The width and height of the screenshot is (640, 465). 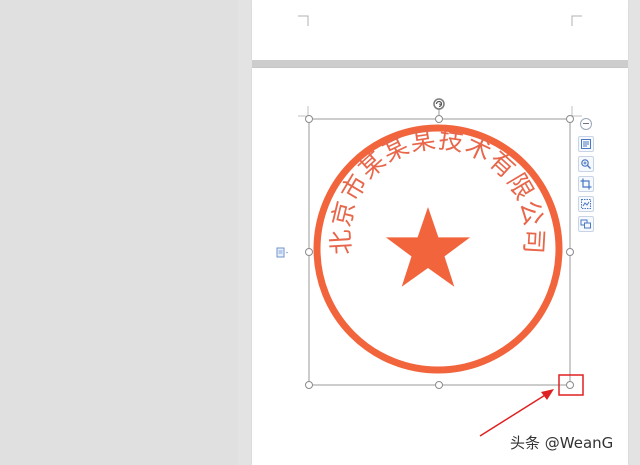 What do you see at coordinates (516, 413) in the screenshot?
I see `annotation-arrow-icon` at bounding box center [516, 413].